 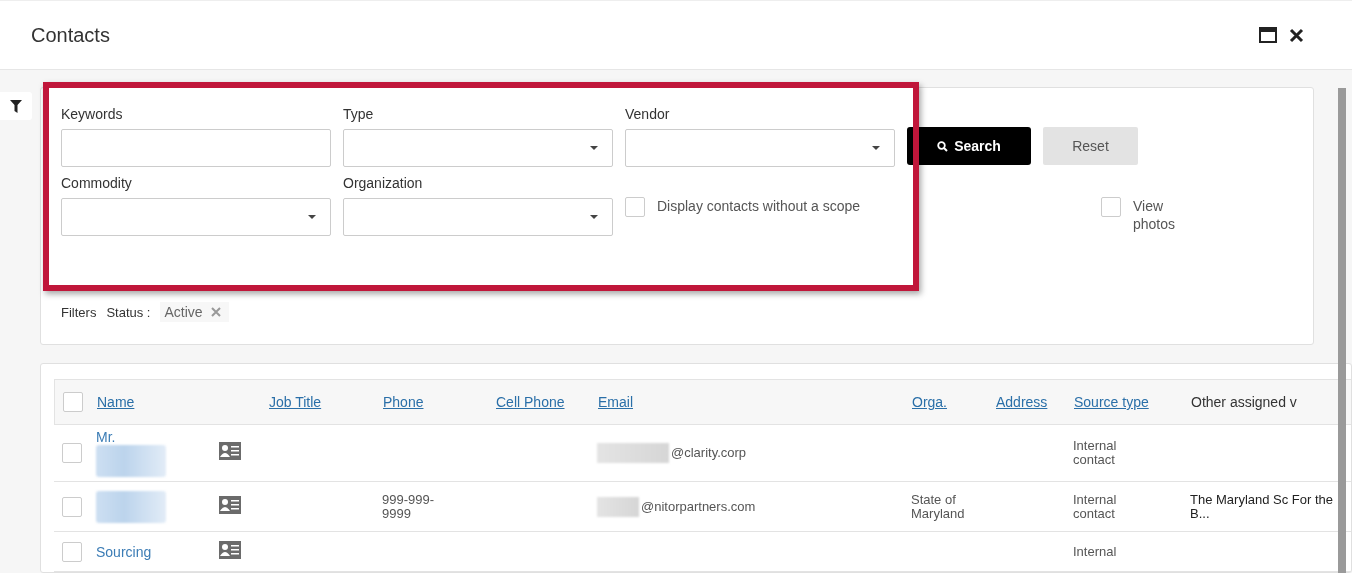 What do you see at coordinates (1244, 402) in the screenshot?
I see `column-header: Other assigned v` at bounding box center [1244, 402].